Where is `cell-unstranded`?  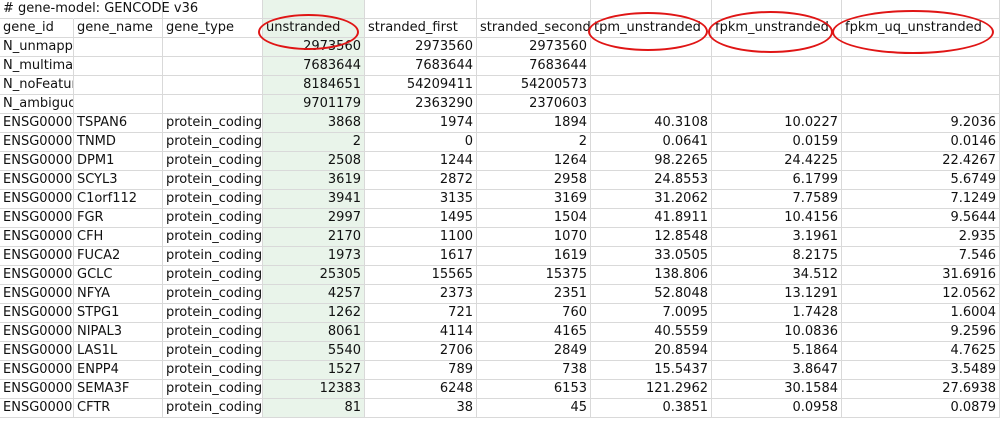
cell-unstranded is located at coordinates (314, 9).